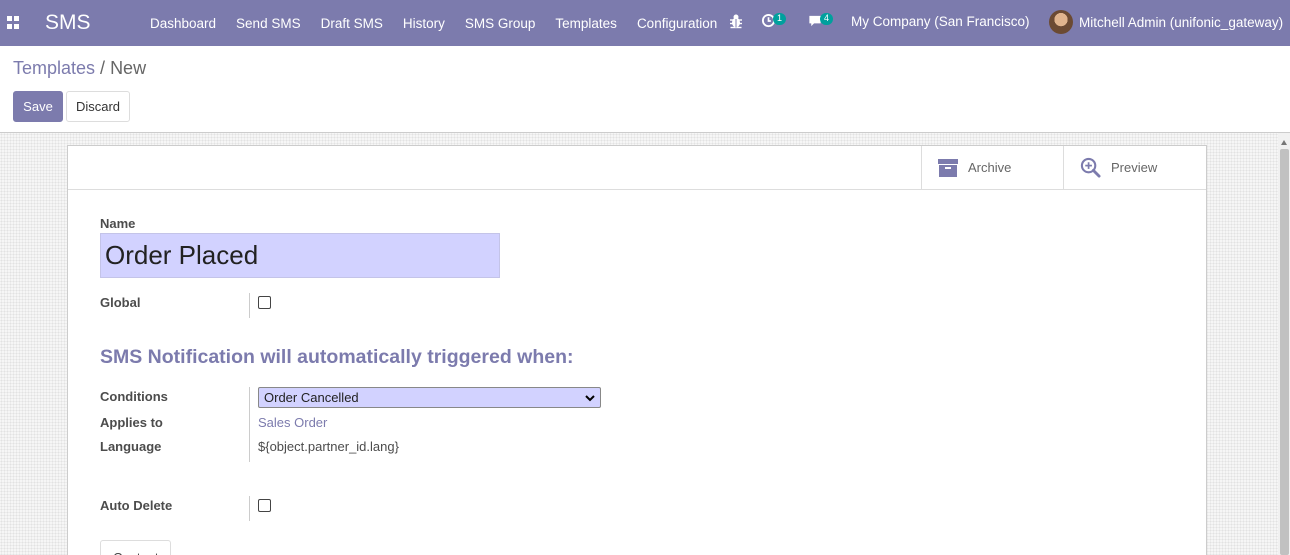 This screenshot has height=555, width=1290. I want to click on message-count-badge: 4, so click(826, 19).